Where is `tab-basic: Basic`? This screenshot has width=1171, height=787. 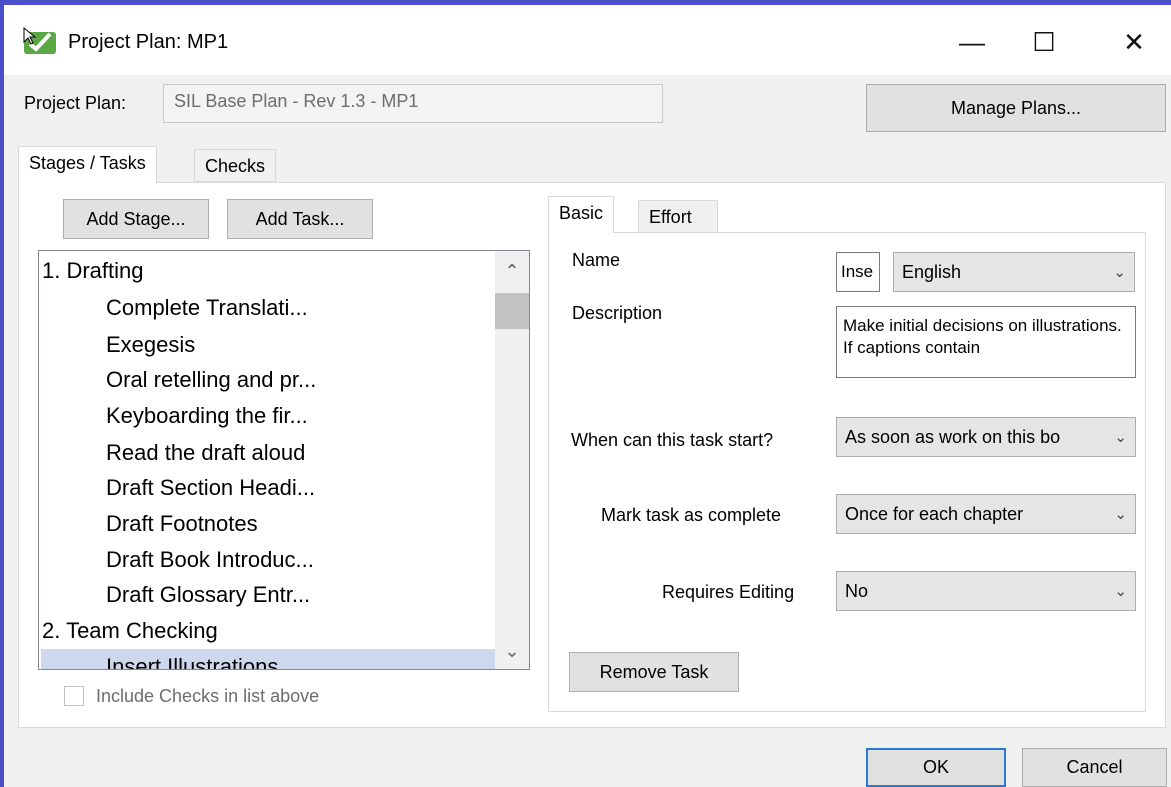 tab-basic: Basic is located at coordinates (581, 214).